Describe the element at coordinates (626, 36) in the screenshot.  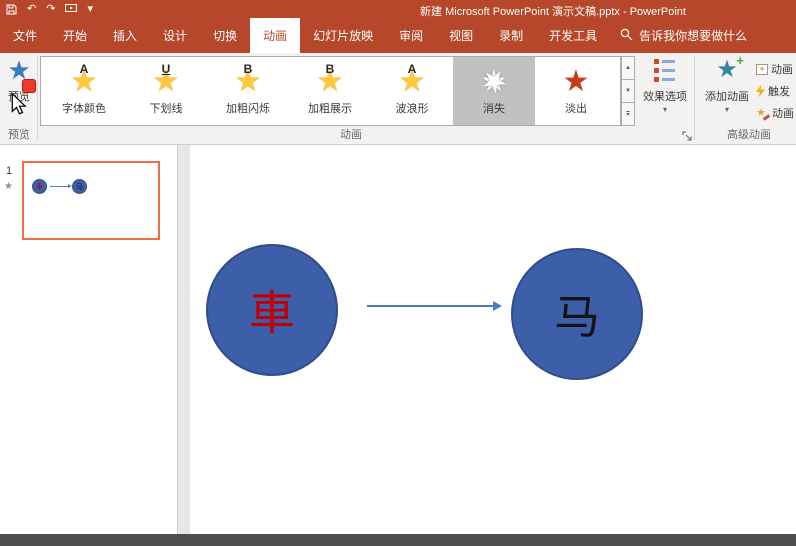
I see `search-icon` at that location.